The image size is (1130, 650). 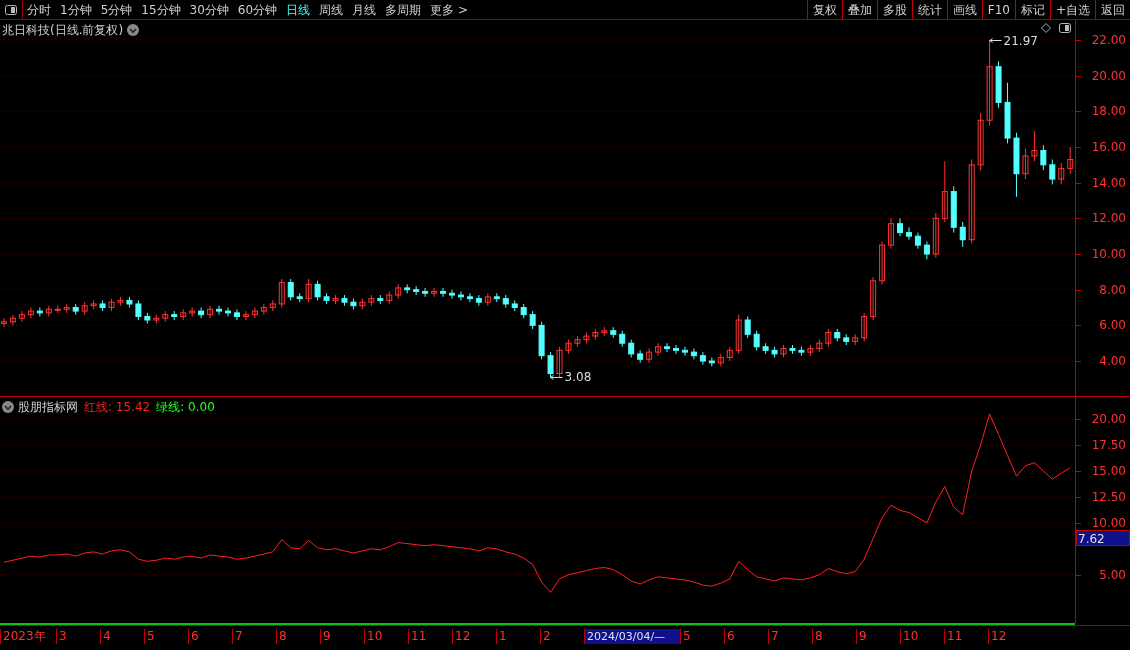 What do you see at coordinates (632, 636) in the screenshot?
I see `time-label: 2024/03/04/—` at bounding box center [632, 636].